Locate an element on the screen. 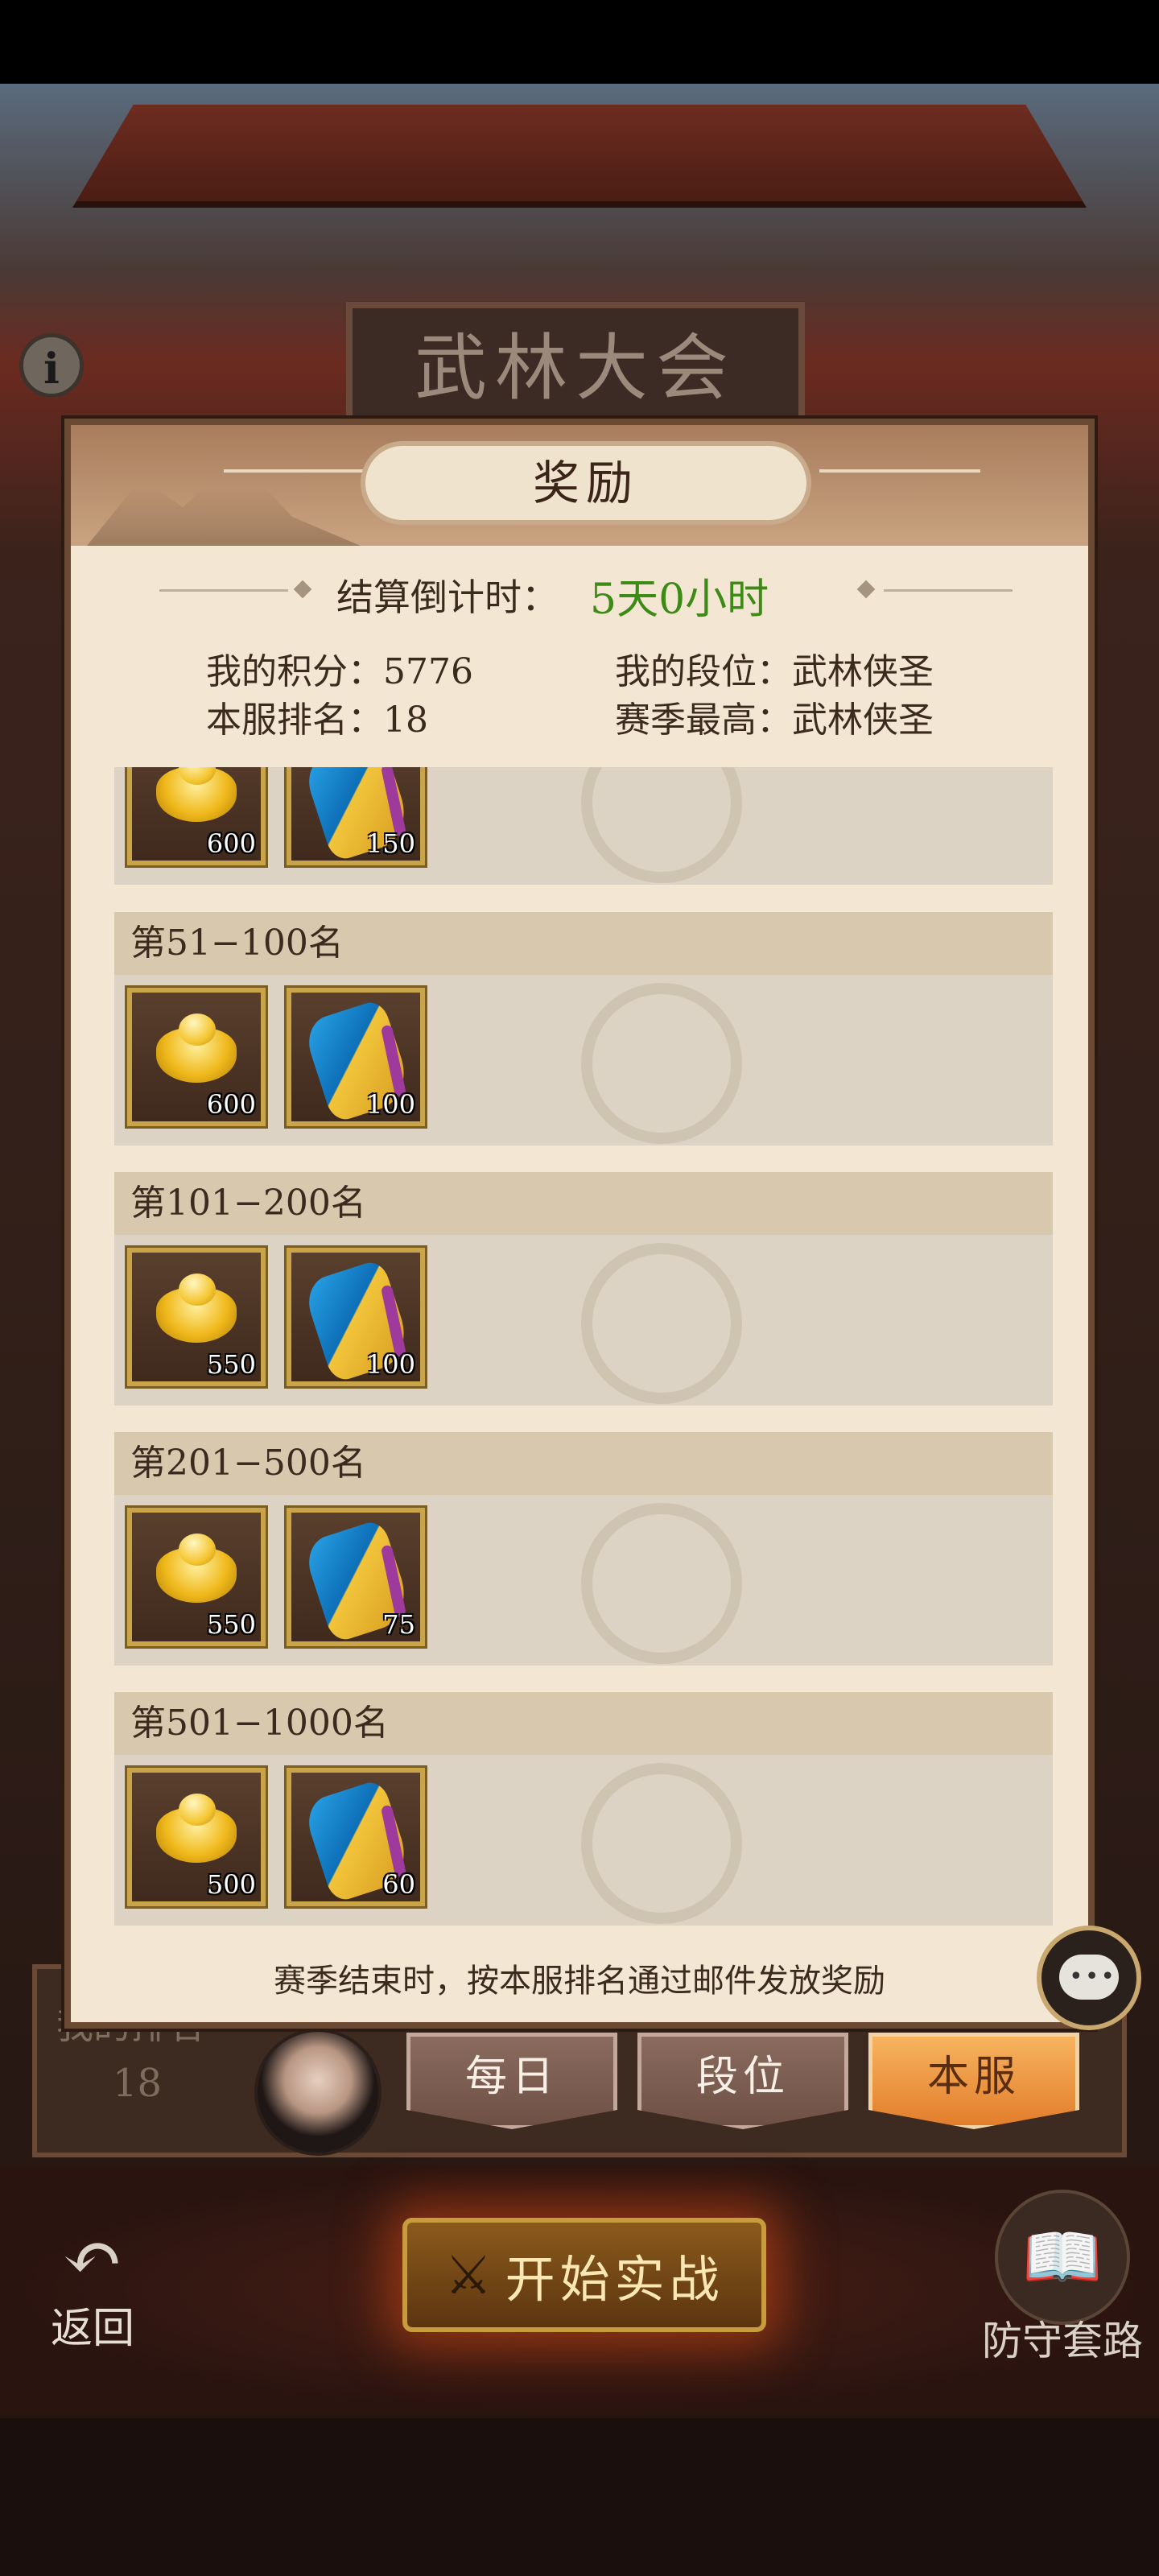  background-rank-value: 18 is located at coordinates (138, 2083).